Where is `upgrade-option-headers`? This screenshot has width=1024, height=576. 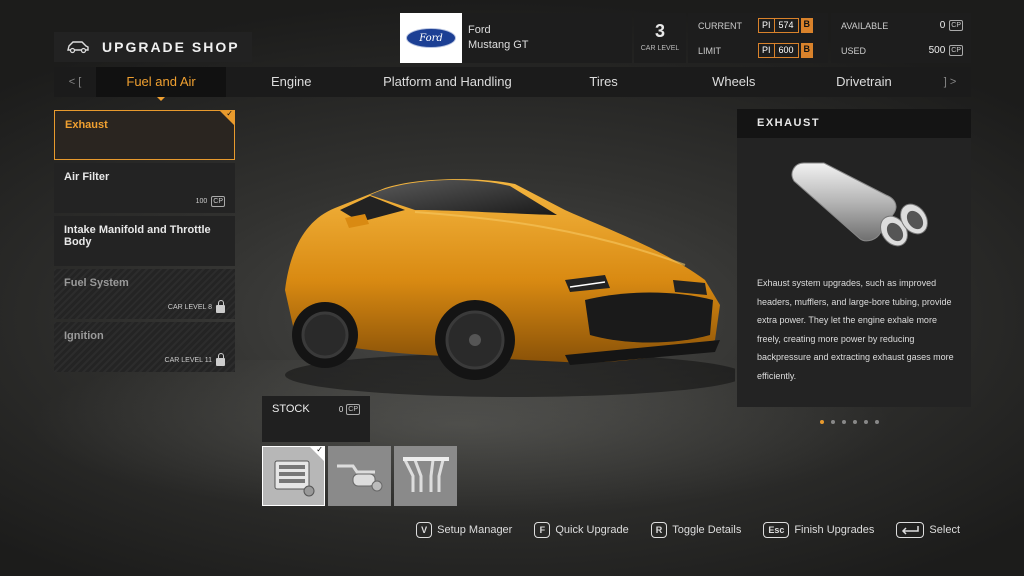
upgrade-option-headers is located at coordinates (425, 476).